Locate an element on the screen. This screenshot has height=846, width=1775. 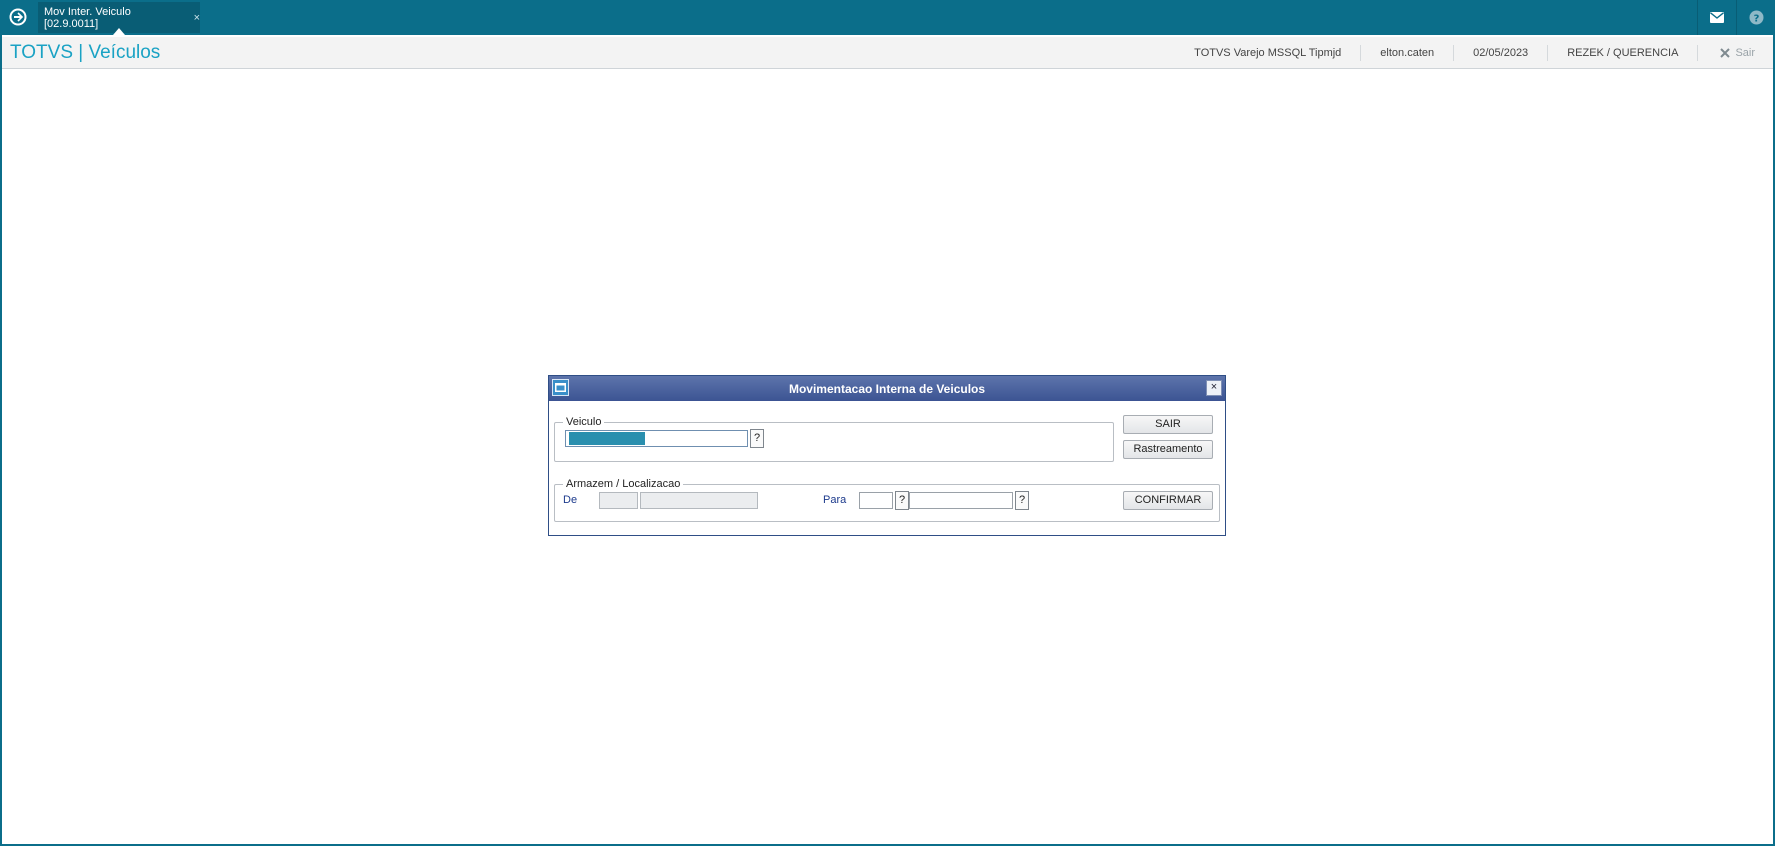
dialog-titlebar: Movimentacao Interna de Veiculos is located at coordinates (887, 388).